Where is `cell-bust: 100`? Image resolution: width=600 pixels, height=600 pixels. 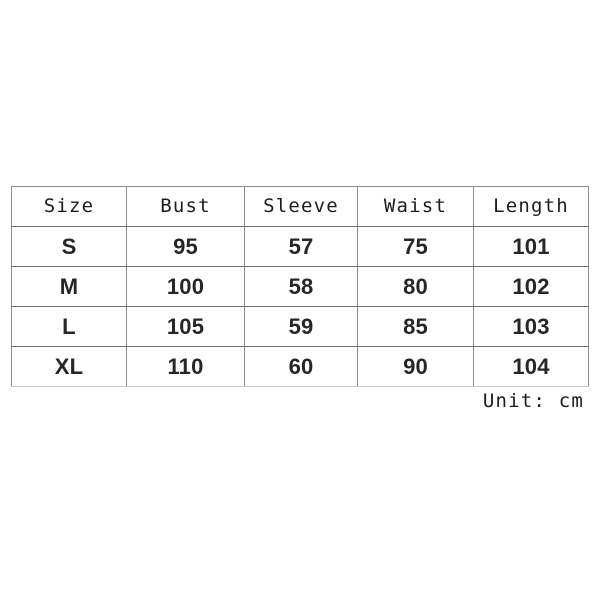
cell-bust: 100 is located at coordinates (185, 286).